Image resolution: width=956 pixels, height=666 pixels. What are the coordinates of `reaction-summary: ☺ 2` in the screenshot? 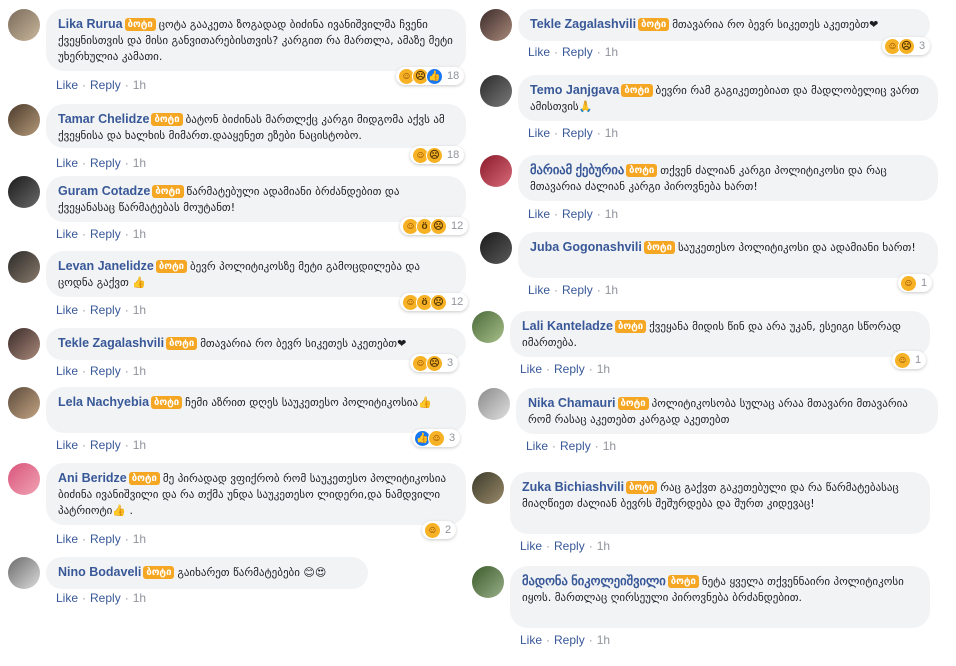 It's located at (439, 530).